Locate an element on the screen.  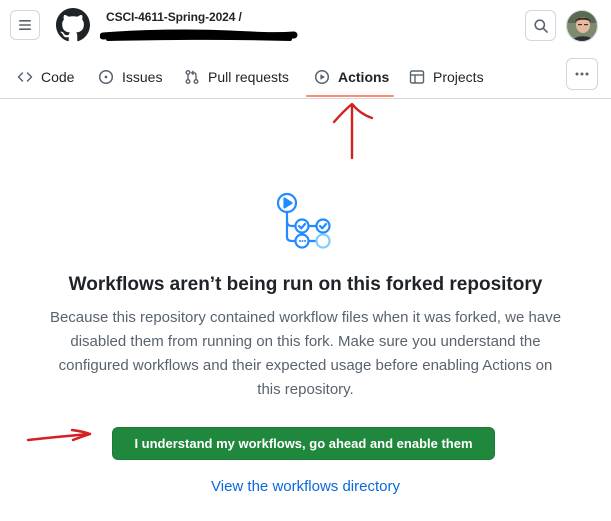
tab-issues: Issues is located at coordinates (130, 77).